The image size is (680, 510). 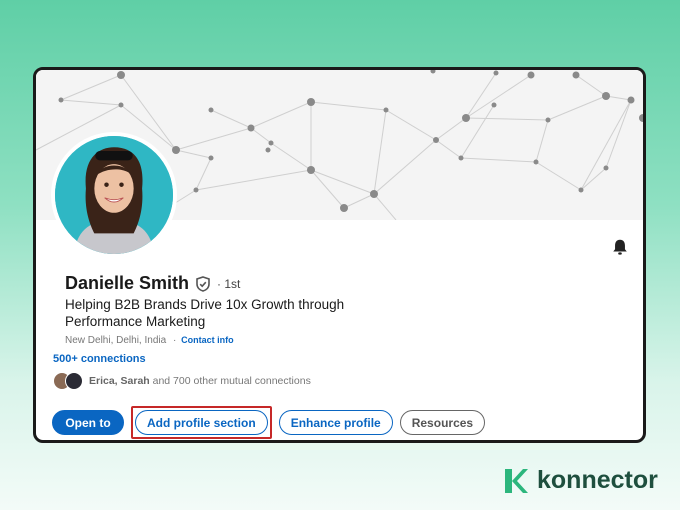 What do you see at coordinates (127, 283) in the screenshot?
I see `profile-name: Danielle Smith` at bounding box center [127, 283].